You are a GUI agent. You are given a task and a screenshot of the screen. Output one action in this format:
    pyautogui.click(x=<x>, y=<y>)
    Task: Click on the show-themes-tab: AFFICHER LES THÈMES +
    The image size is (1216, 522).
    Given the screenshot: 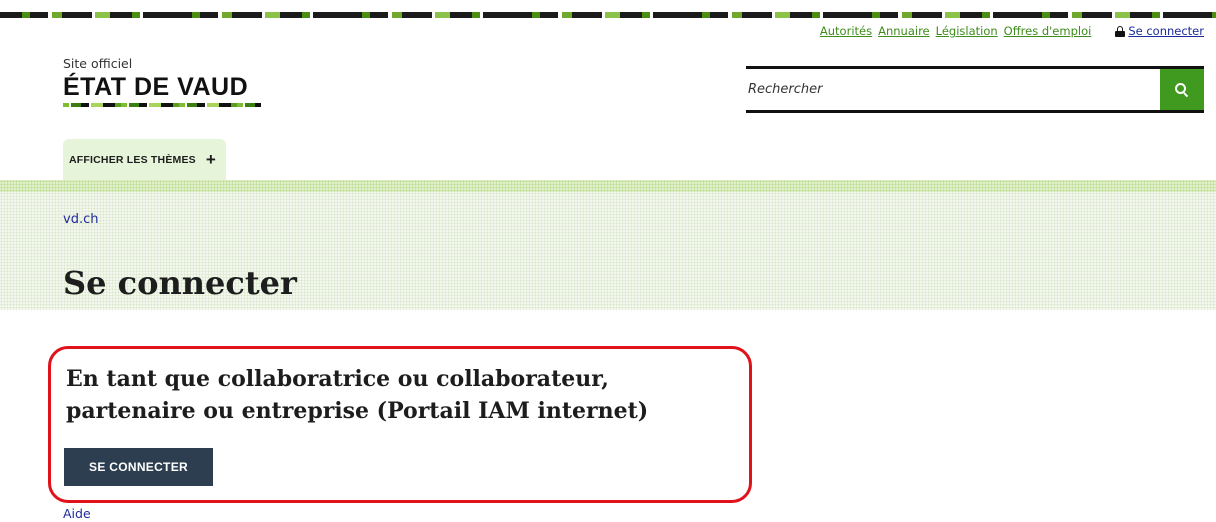 What is the action you would take?
    pyautogui.click(x=145, y=160)
    